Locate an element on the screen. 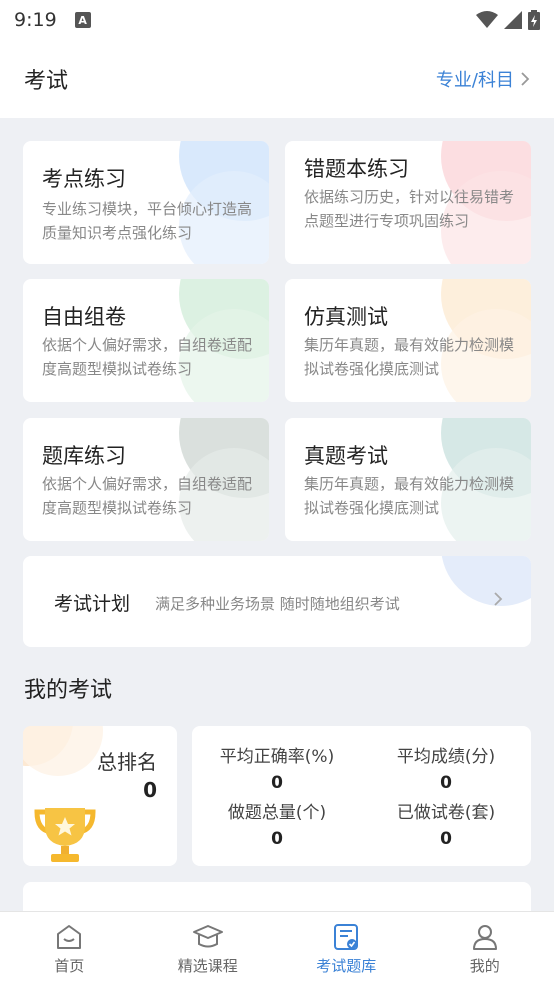 This screenshot has width=554, height=984. subject-selector-label: 专业/科目 is located at coordinates (474, 80).